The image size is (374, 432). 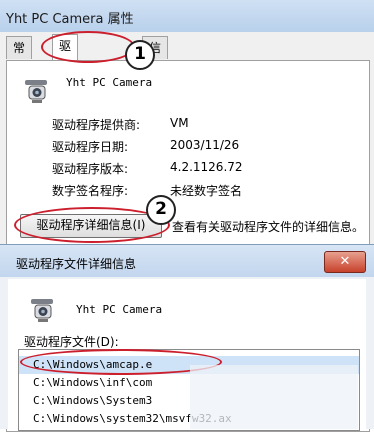 I want to click on digital-signer-value: 未经数字签名, so click(x=206, y=191).